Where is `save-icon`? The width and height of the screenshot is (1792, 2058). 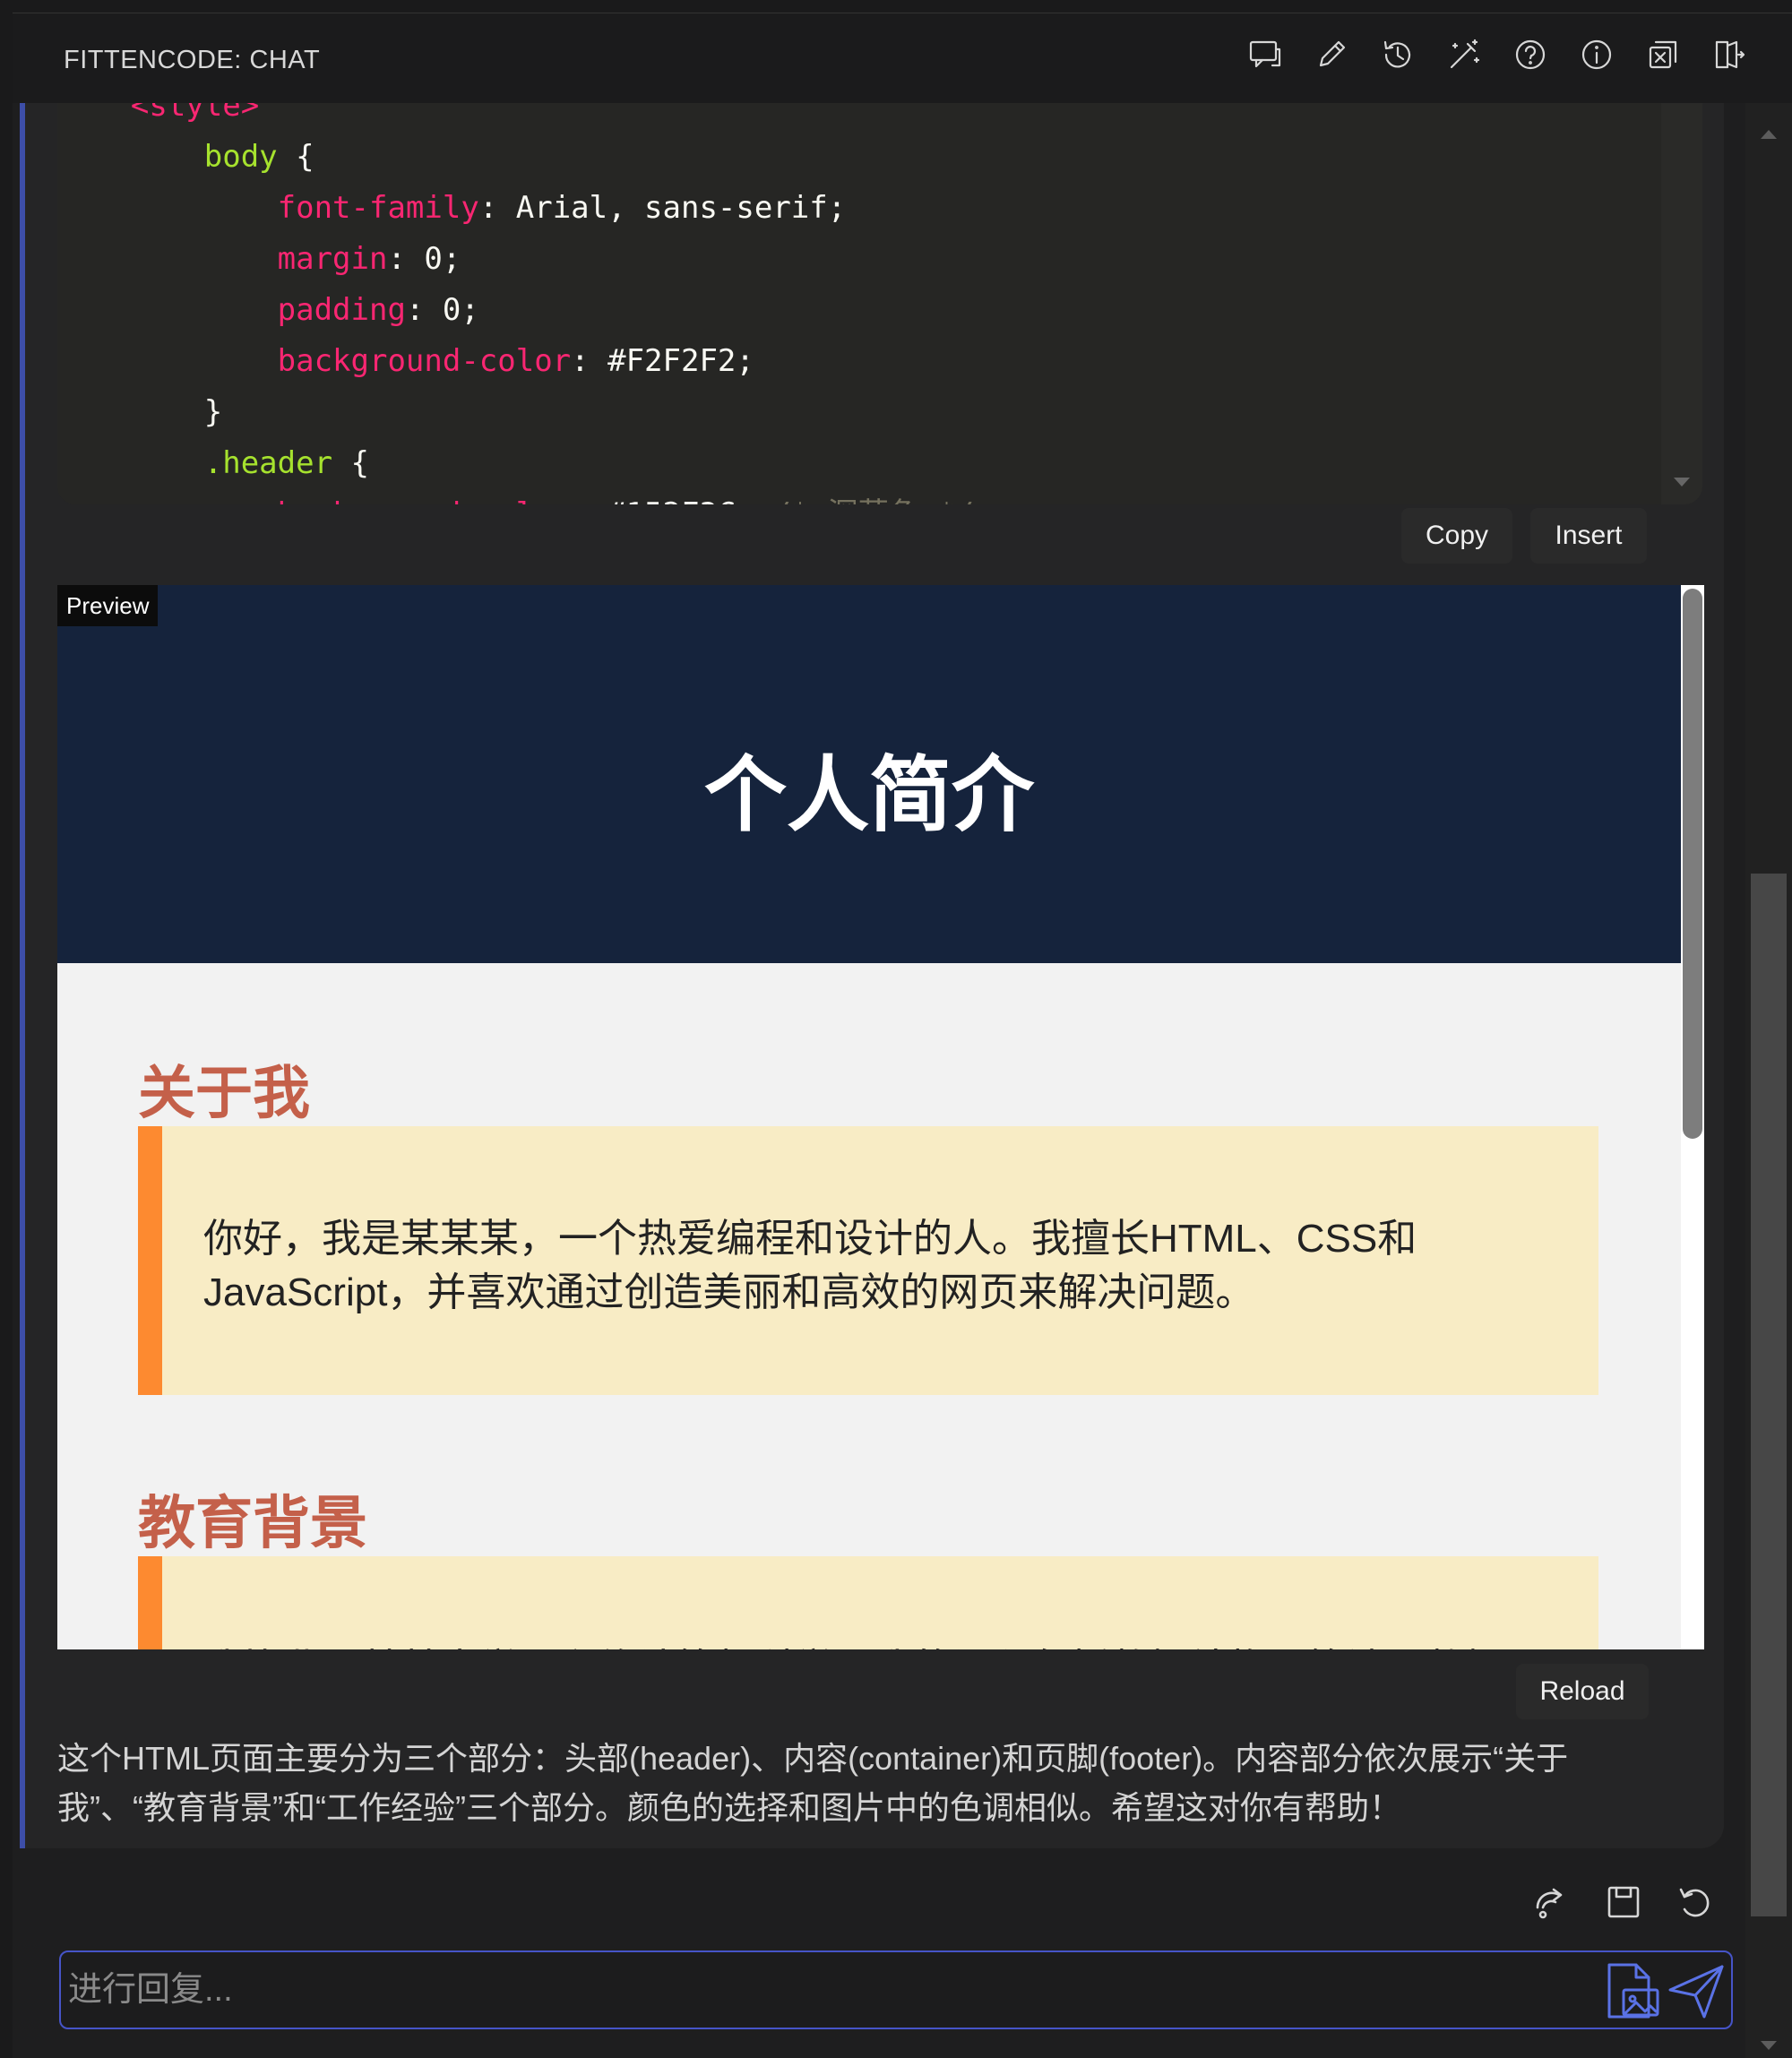
save-icon is located at coordinates (1624, 1902).